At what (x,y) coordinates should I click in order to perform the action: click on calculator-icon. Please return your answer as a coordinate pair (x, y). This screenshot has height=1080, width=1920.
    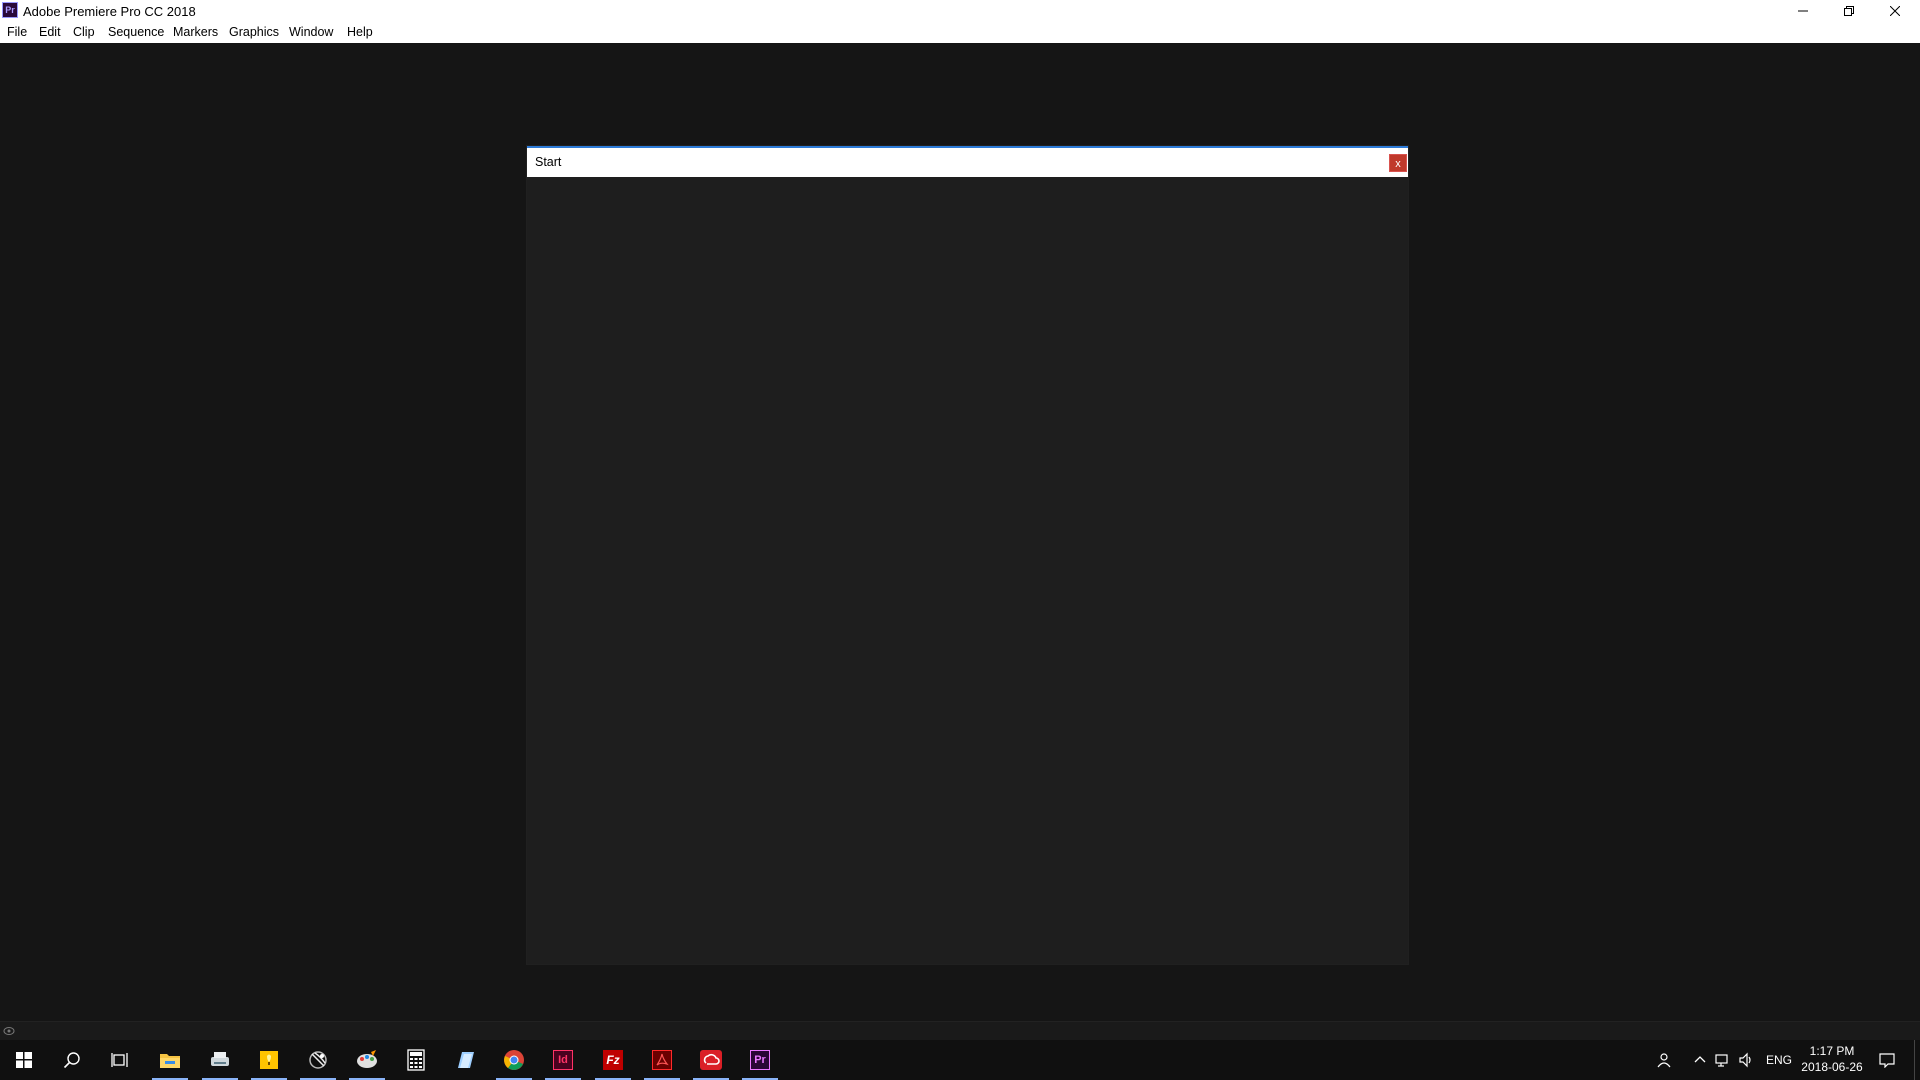
    Looking at the image, I should click on (416, 1060).